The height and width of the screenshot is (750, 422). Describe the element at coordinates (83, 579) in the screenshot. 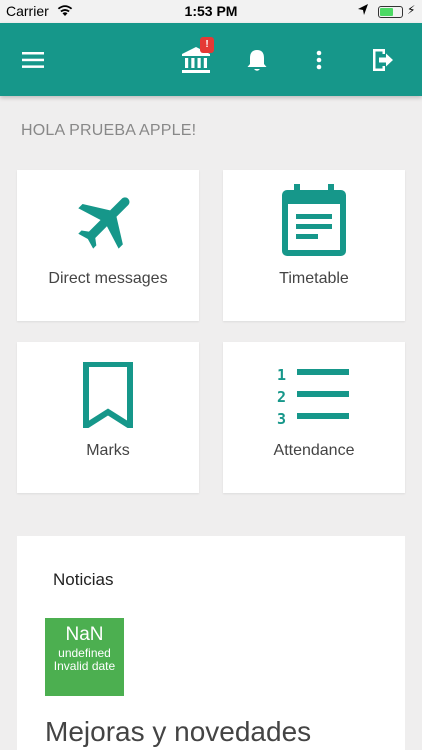

I see `news-section-title: Noticias` at that location.